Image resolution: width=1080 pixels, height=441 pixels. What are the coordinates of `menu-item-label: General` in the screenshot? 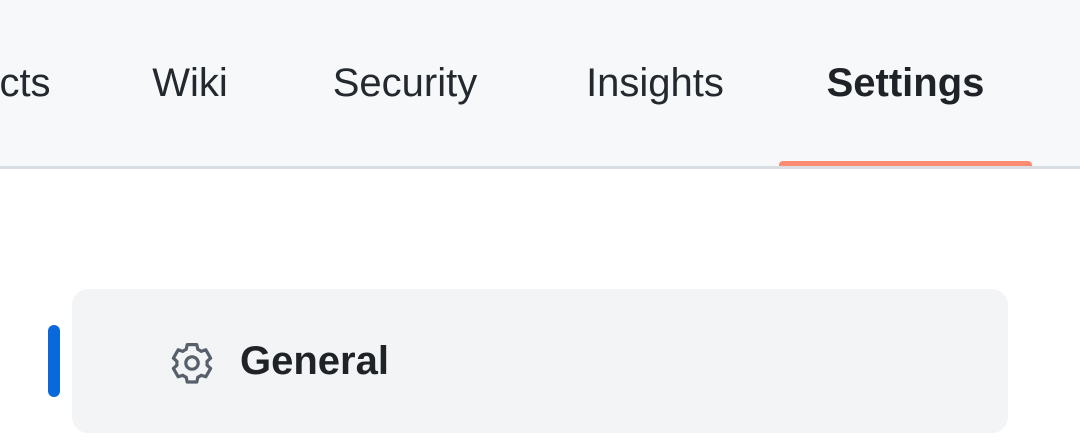 It's located at (314, 360).